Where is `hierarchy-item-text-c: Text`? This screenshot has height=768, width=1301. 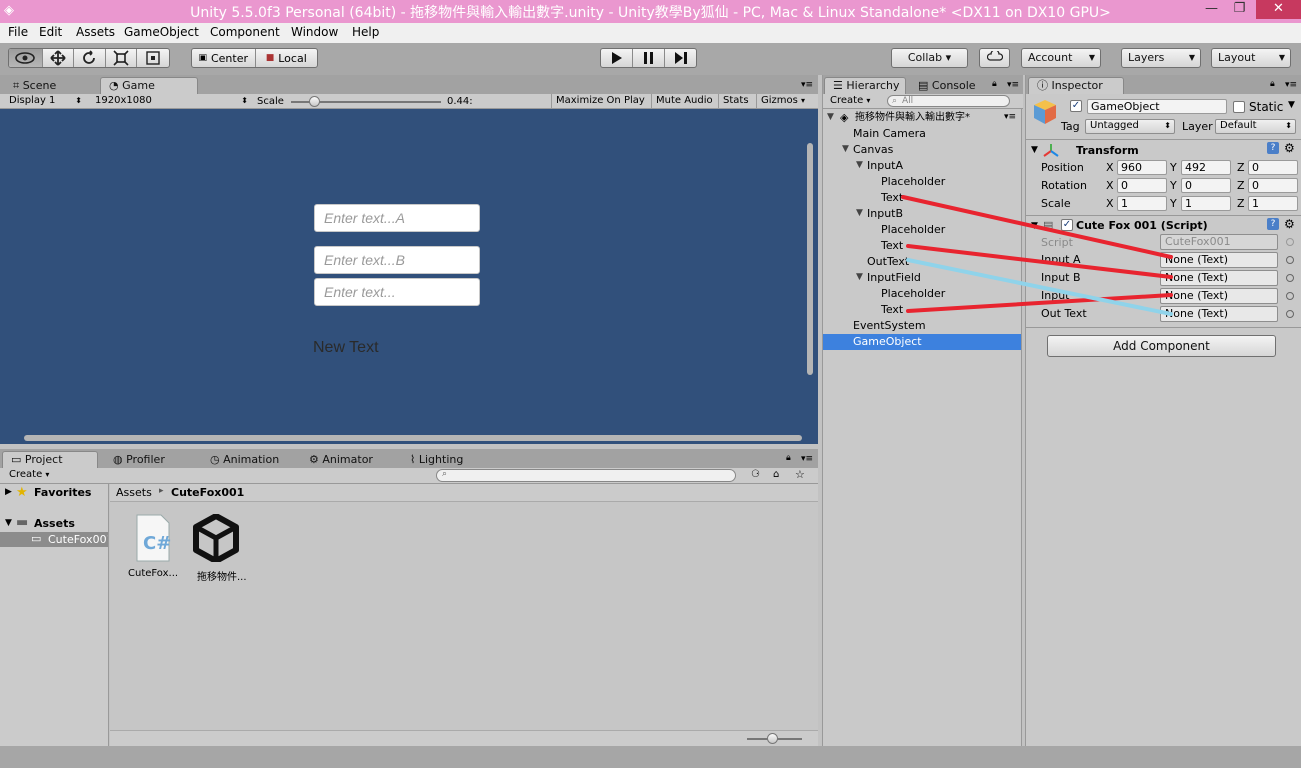 hierarchy-item-text-c: Text is located at coordinates (922, 310).